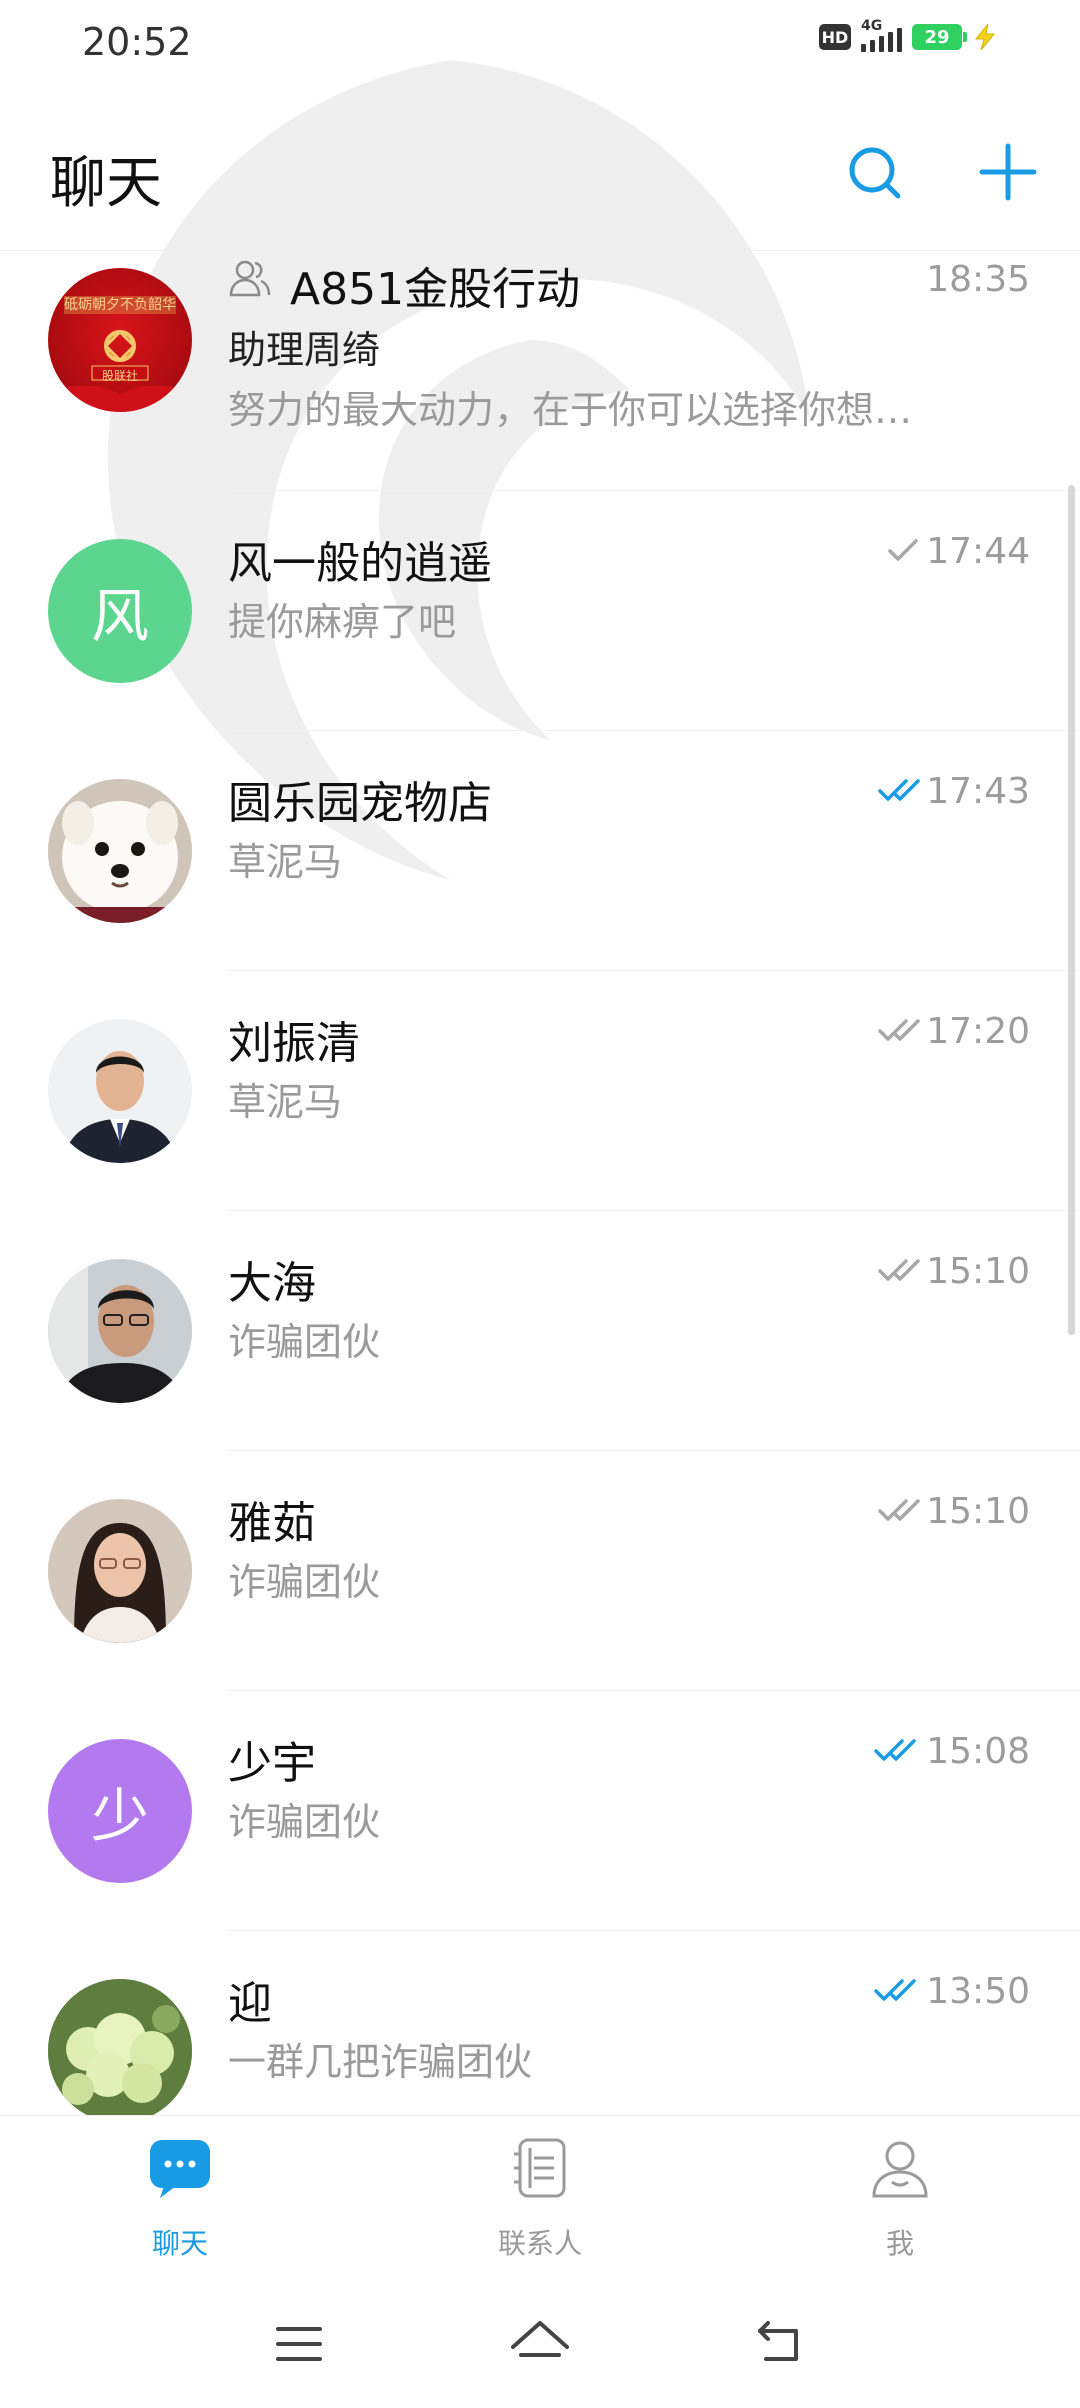 The width and height of the screenshot is (1080, 2408). What do you see at coordinates (119, 1816) in the screenshot?
I see `avatar-letter: 少` at bounding box center [119, 1816].